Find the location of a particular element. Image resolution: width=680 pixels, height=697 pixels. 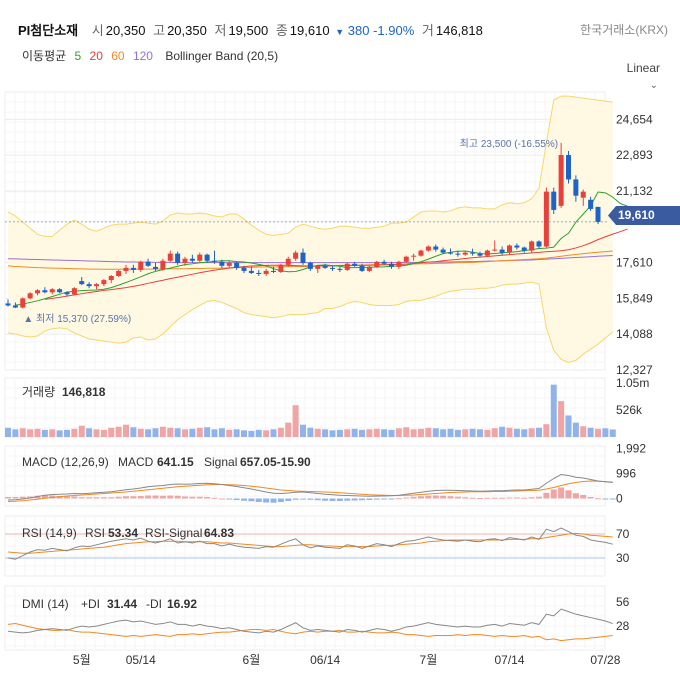

macd-tick-label: 0 is located at coordinates (619, 499).